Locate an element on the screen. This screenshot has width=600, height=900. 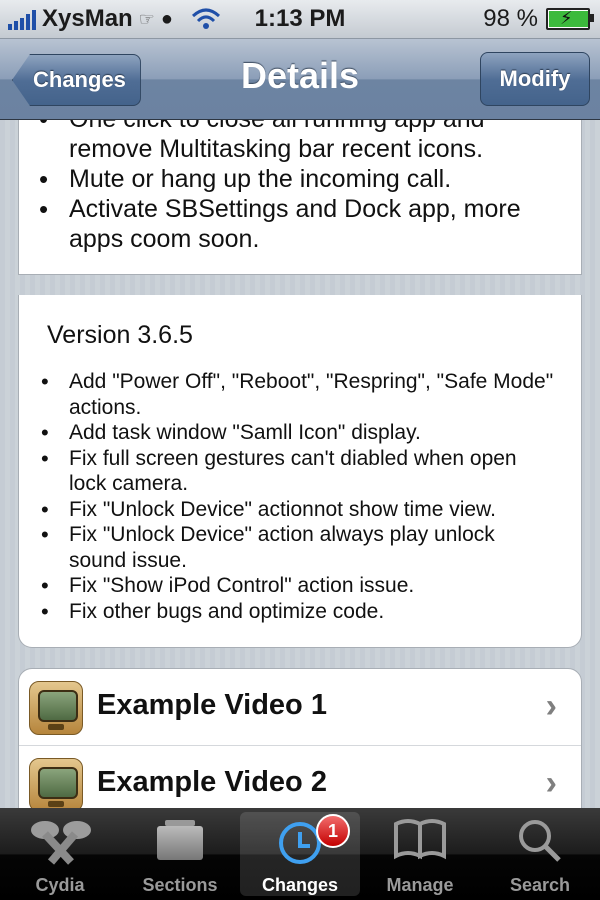
tab-label: Changes is located at coordinates (300, 885).